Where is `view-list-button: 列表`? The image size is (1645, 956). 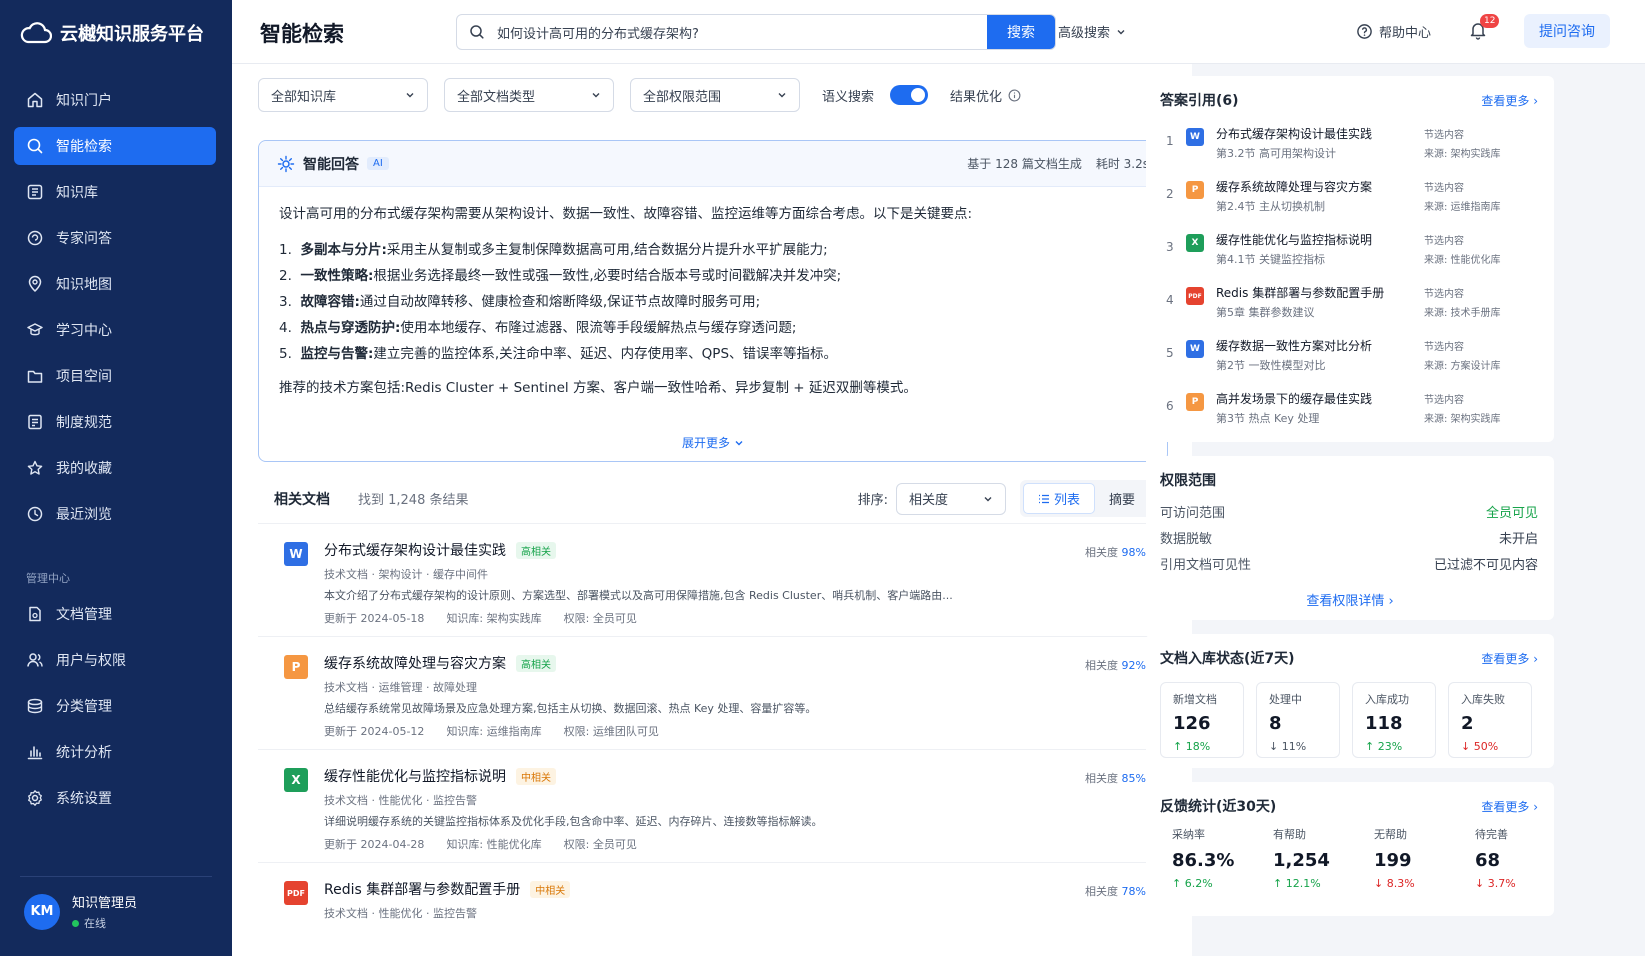
view-list-button: 列表 is located at coordinates (1058, 498).